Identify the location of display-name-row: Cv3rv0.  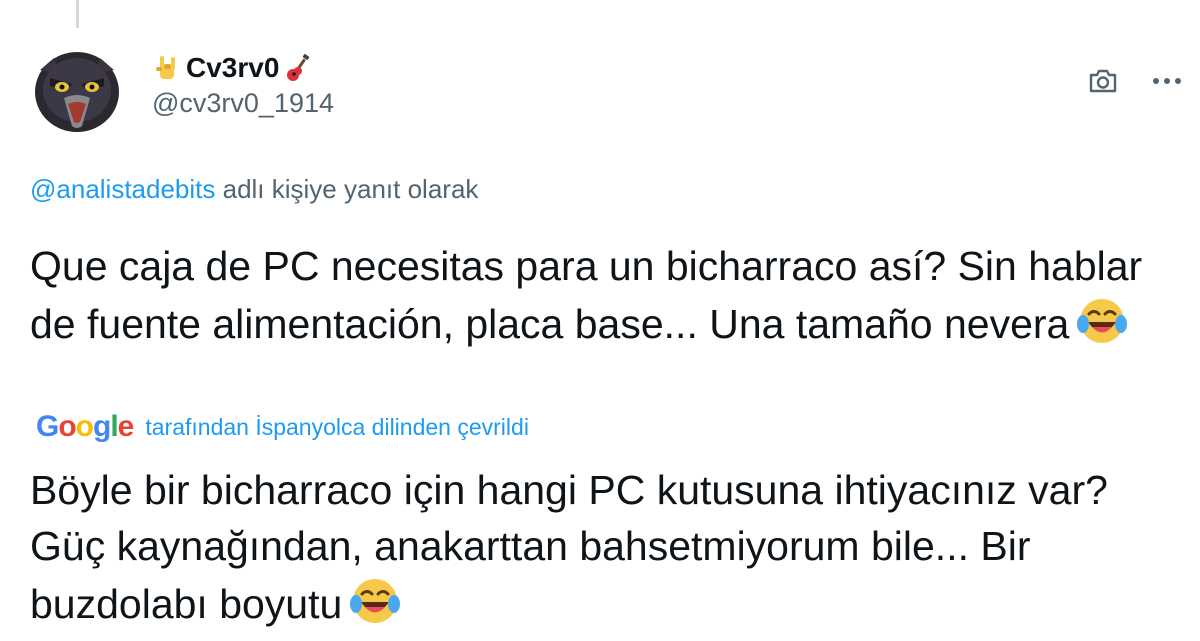
(243, 68).